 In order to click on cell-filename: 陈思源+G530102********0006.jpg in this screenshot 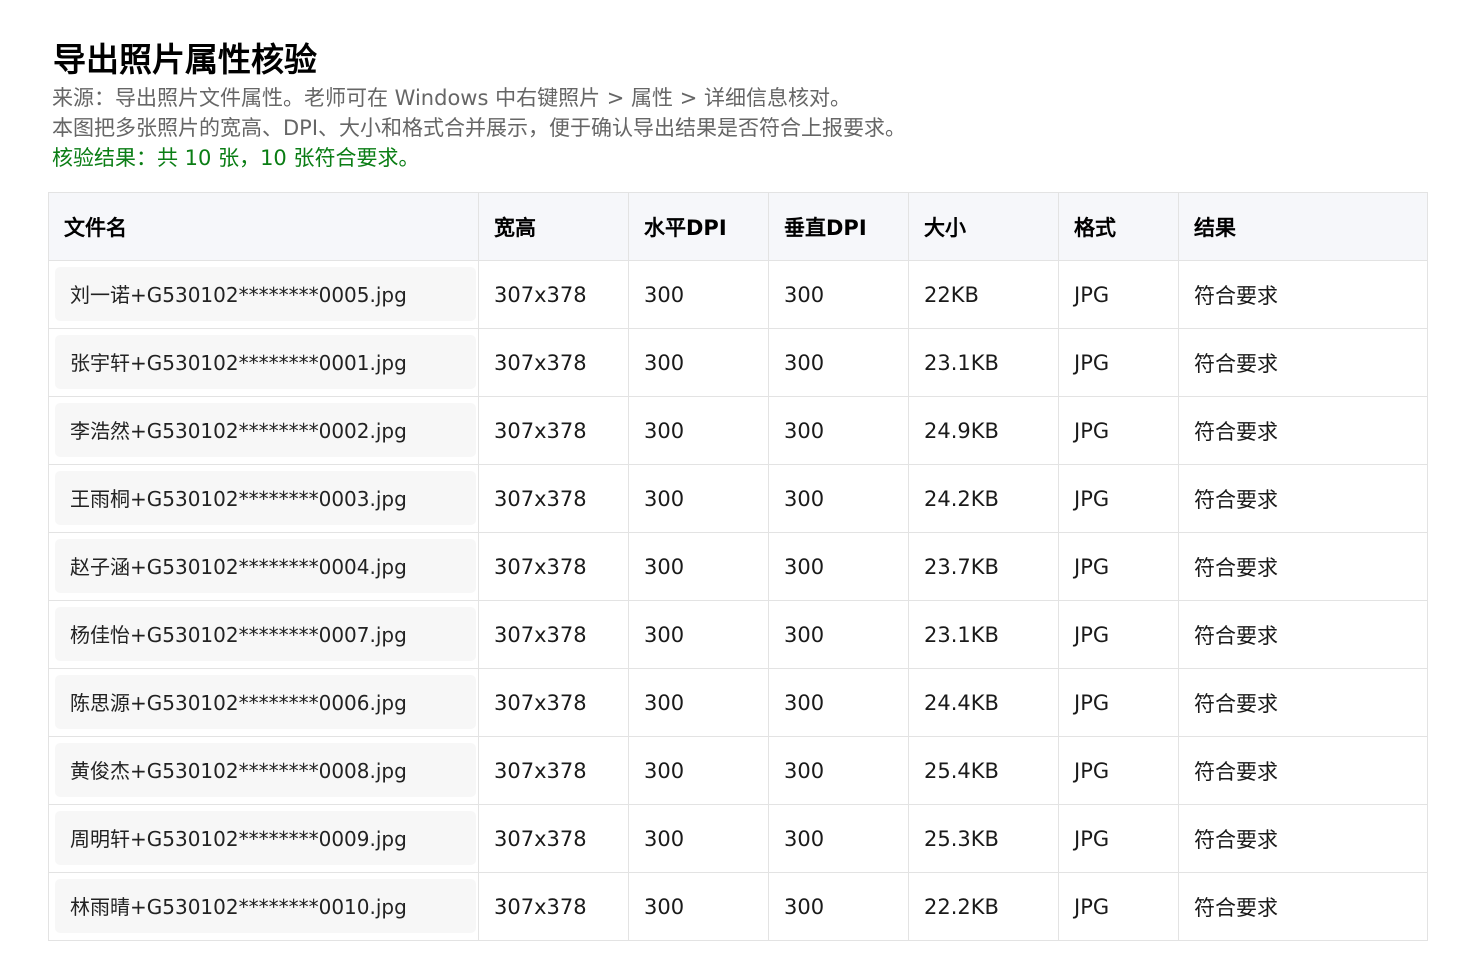, I will do `click(264, 702)`.